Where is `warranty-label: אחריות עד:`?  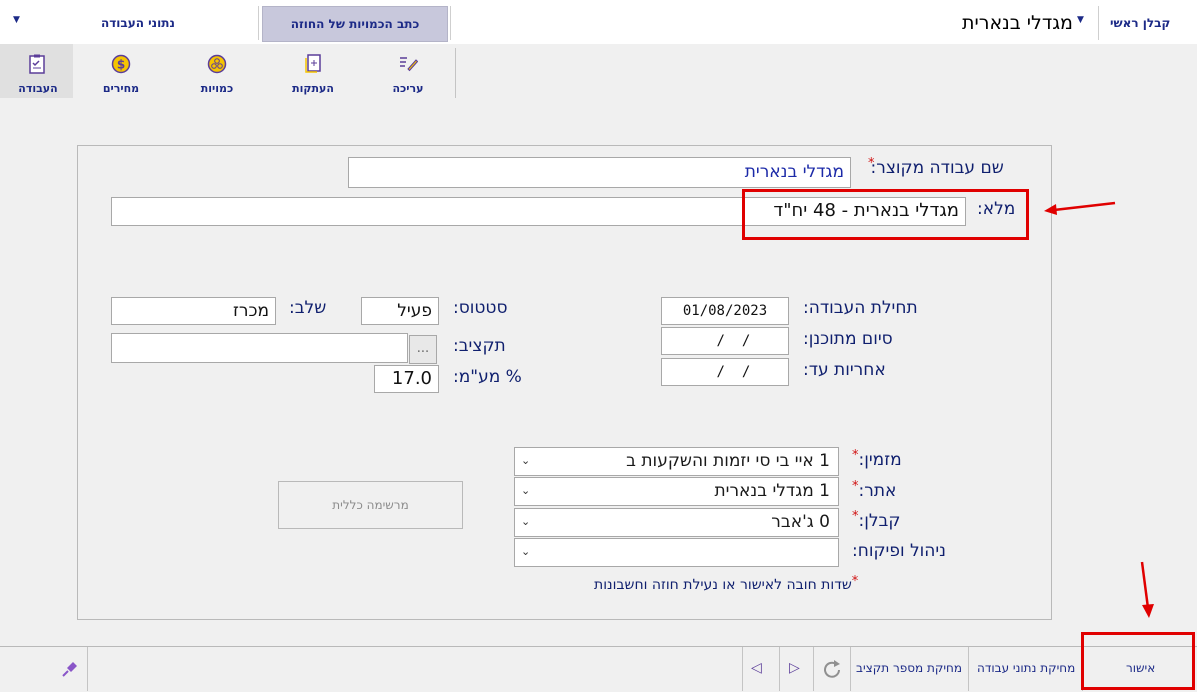 warranty-label: אחריות עד: is located at coordinates (844, 370).